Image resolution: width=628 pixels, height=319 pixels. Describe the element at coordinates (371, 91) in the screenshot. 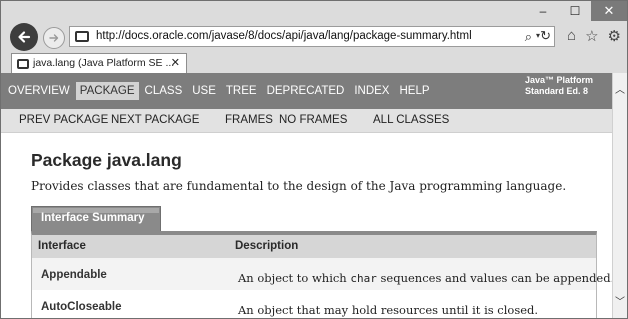

I see `nav-item-index: INDEX` at that location.